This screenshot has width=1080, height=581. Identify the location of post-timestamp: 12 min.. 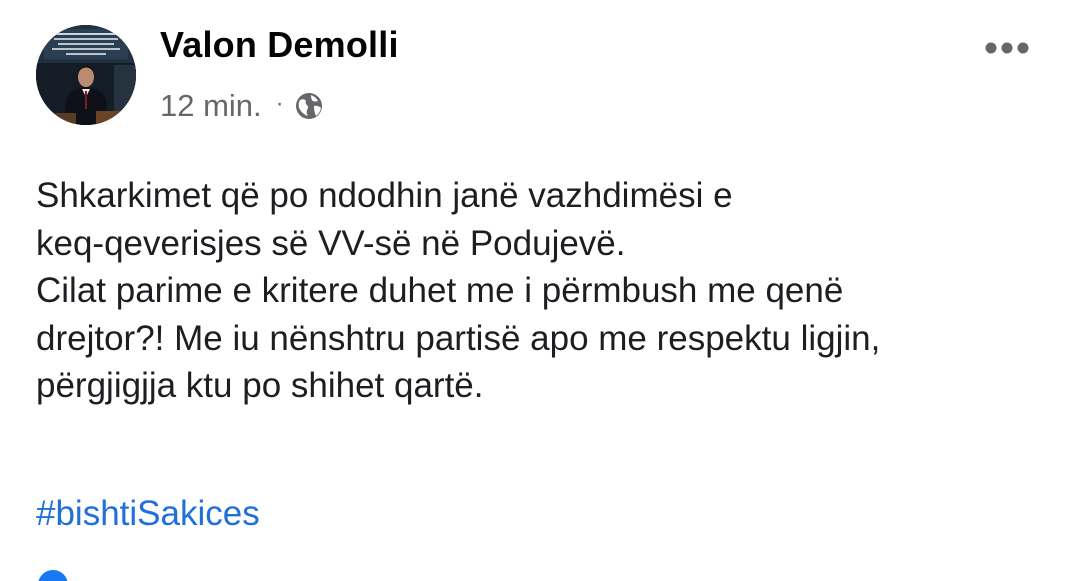
(211, 106).